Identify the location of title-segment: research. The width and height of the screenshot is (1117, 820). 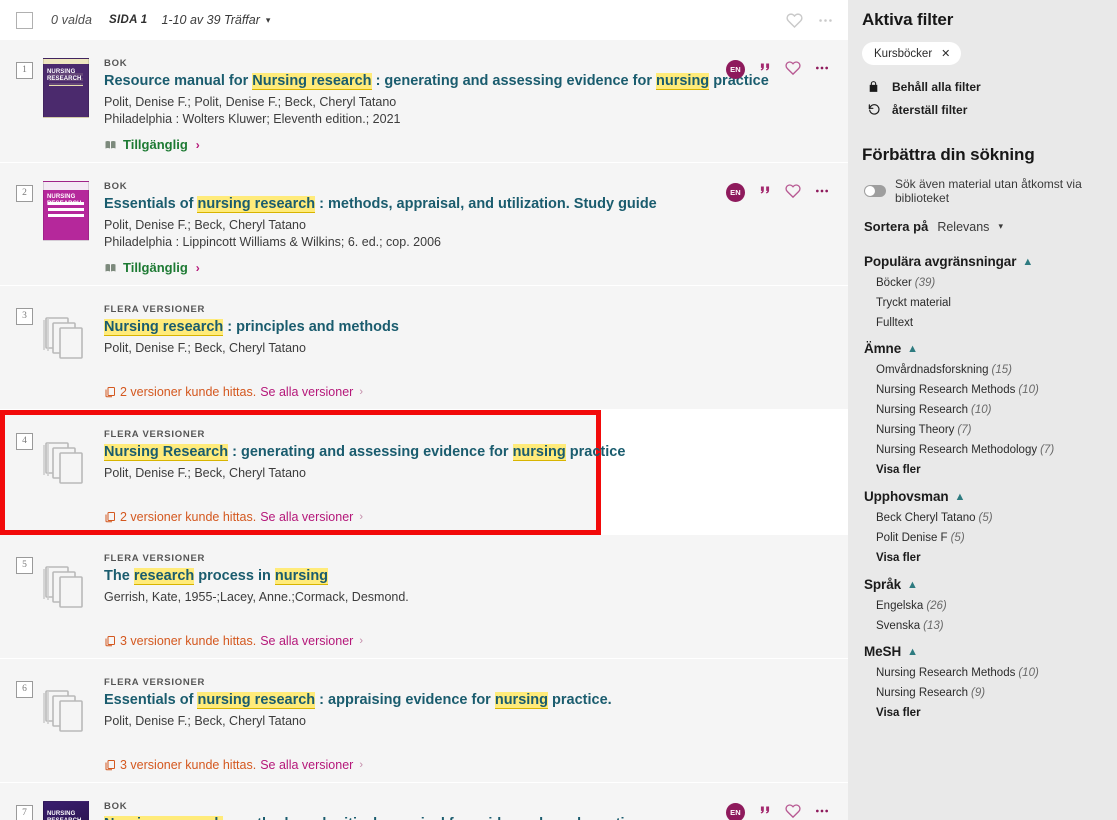
(164, 576).